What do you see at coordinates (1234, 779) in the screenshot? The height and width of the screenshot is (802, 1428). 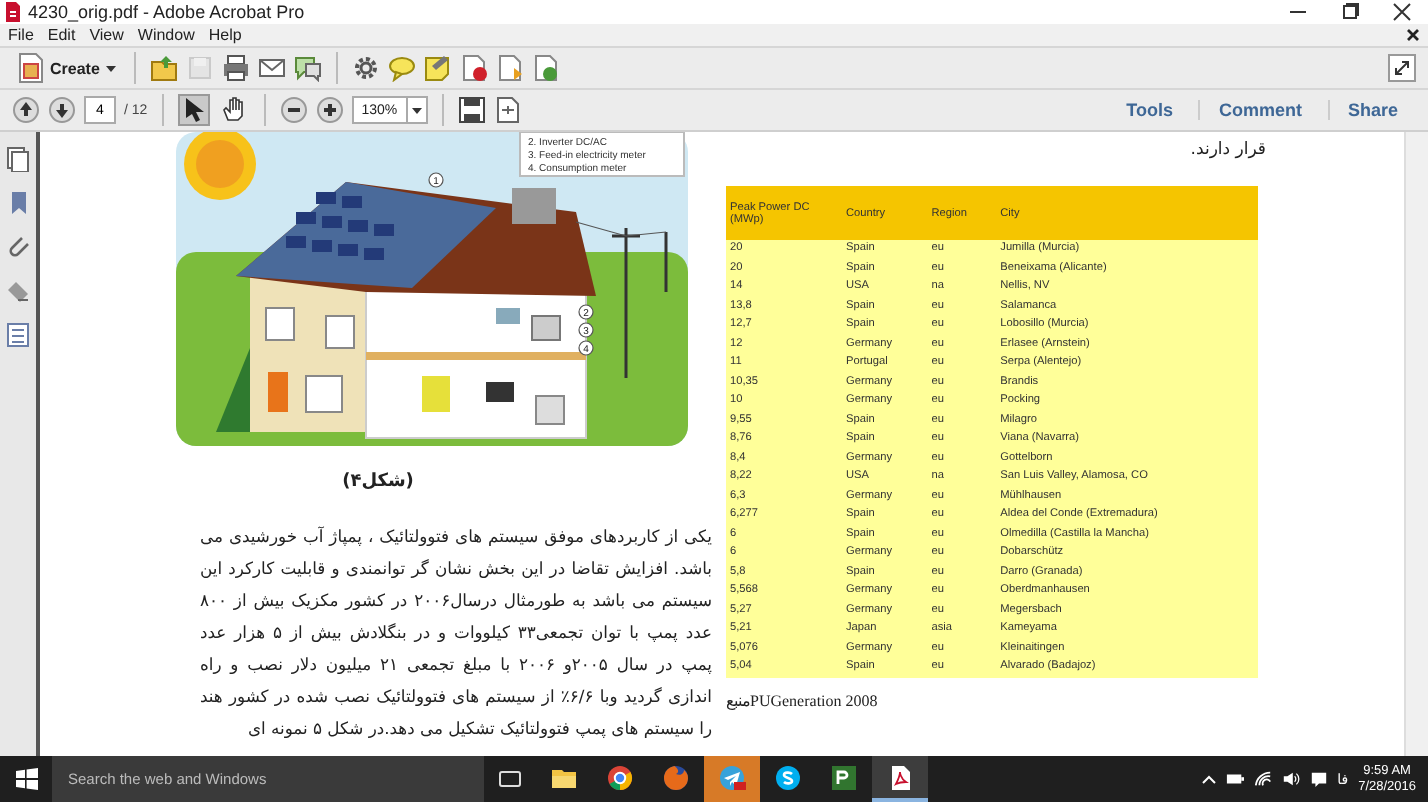 I see `battery-icon` at bounding box center [1234, 779].